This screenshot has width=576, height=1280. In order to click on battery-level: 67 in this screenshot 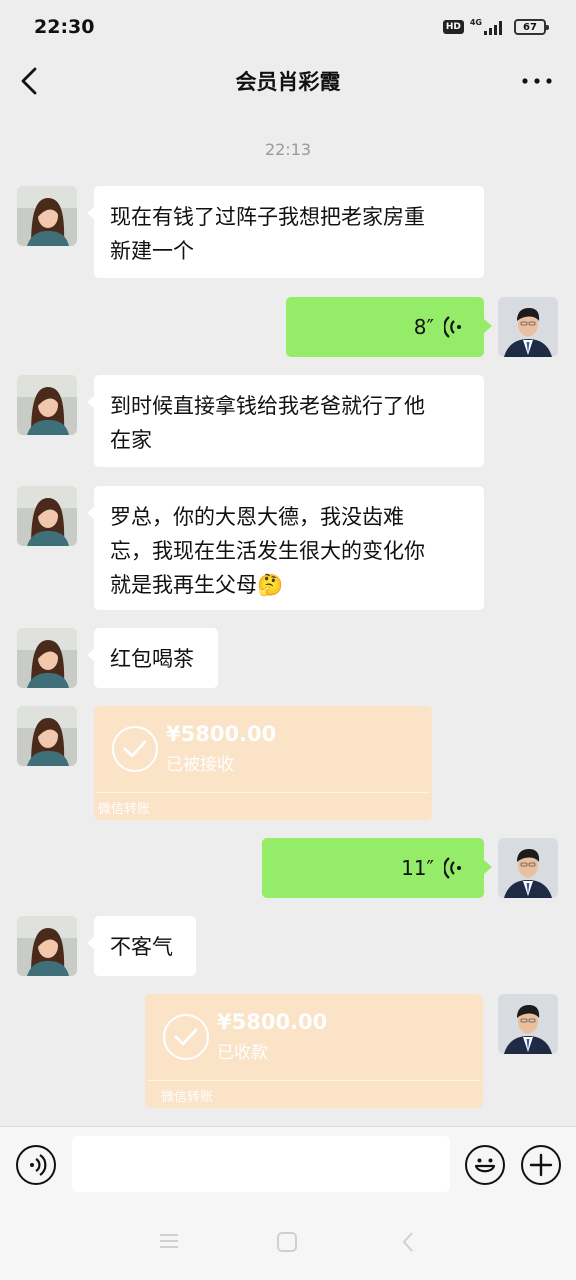, I will do `click(530, 27)`.